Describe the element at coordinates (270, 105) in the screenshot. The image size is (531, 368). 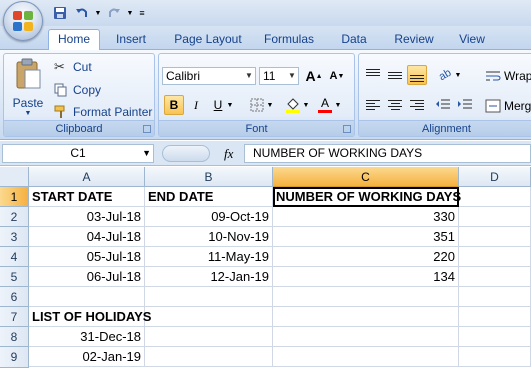
I see `borders-dropdown-icon: ▼` at that location.